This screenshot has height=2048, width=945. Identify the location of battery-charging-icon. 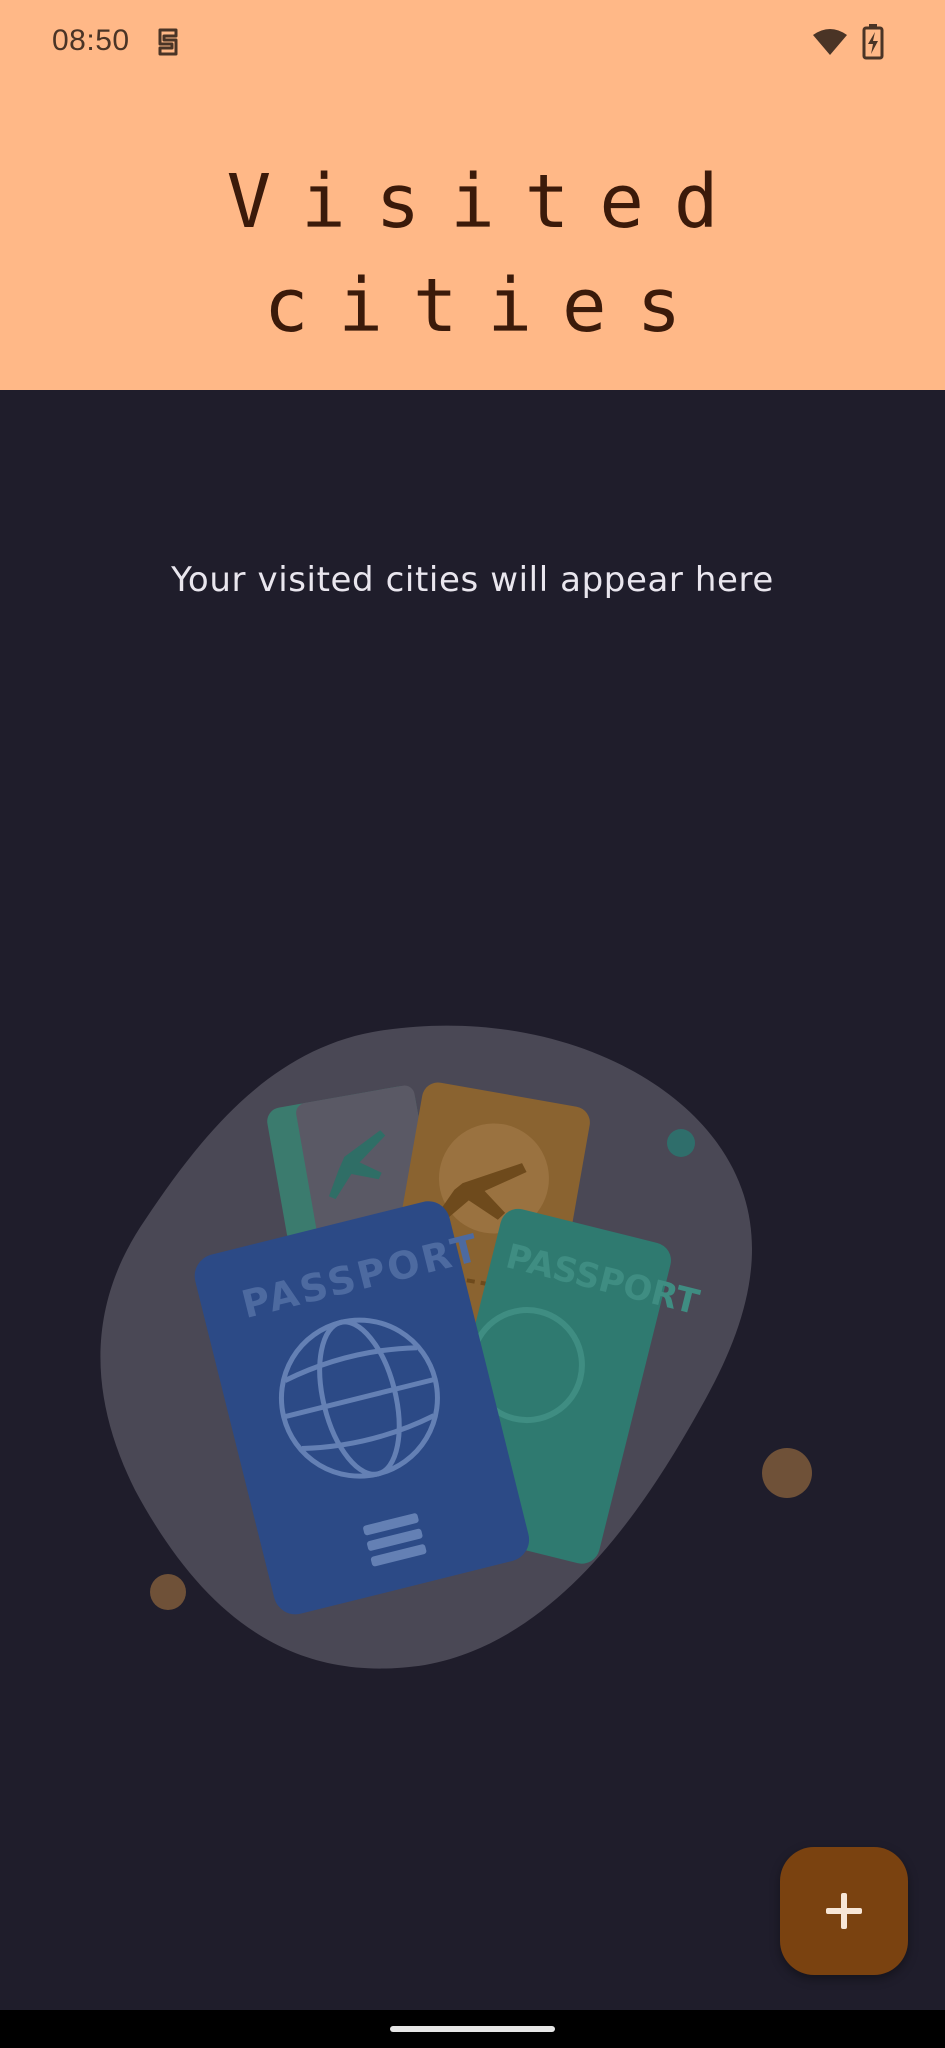
(873, 42).